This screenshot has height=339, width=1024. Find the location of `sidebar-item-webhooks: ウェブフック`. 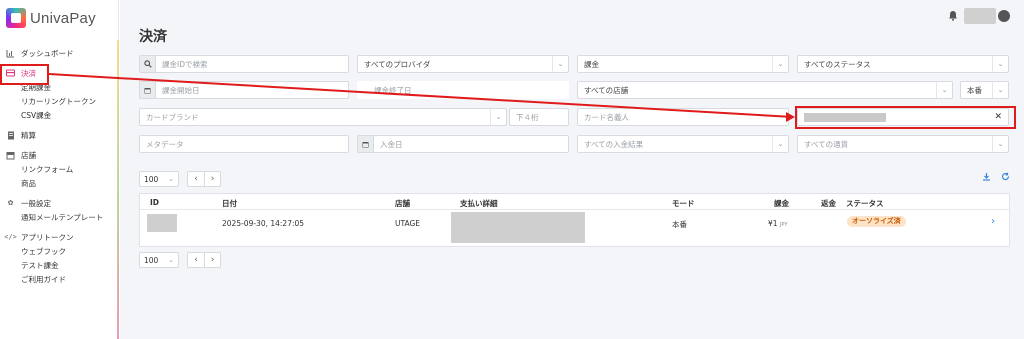

sidebar-item-webhooks: ウェブフック is located at coordinates (59, 251).